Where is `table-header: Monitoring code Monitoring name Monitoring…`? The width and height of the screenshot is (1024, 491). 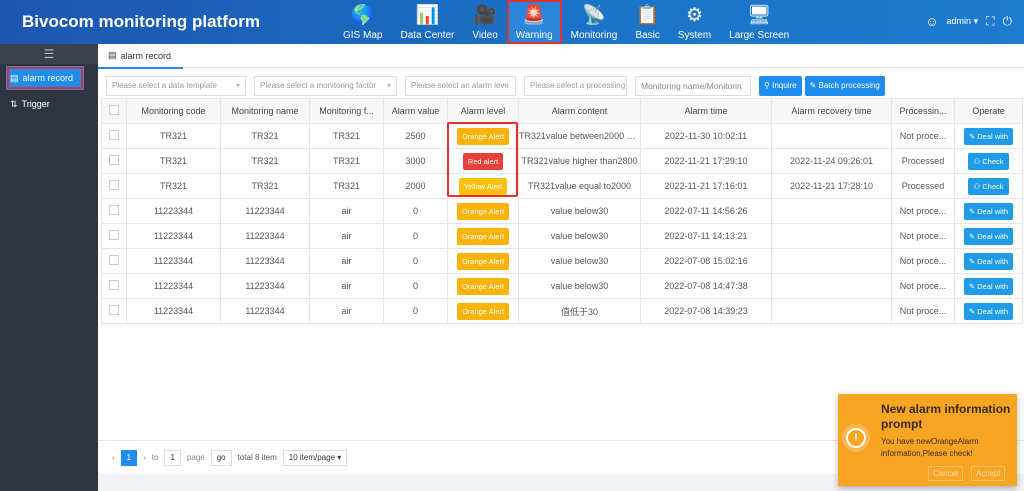
table-header: Monitoring code Monitoring name Monitoring… is located at coordinates (562, 111).